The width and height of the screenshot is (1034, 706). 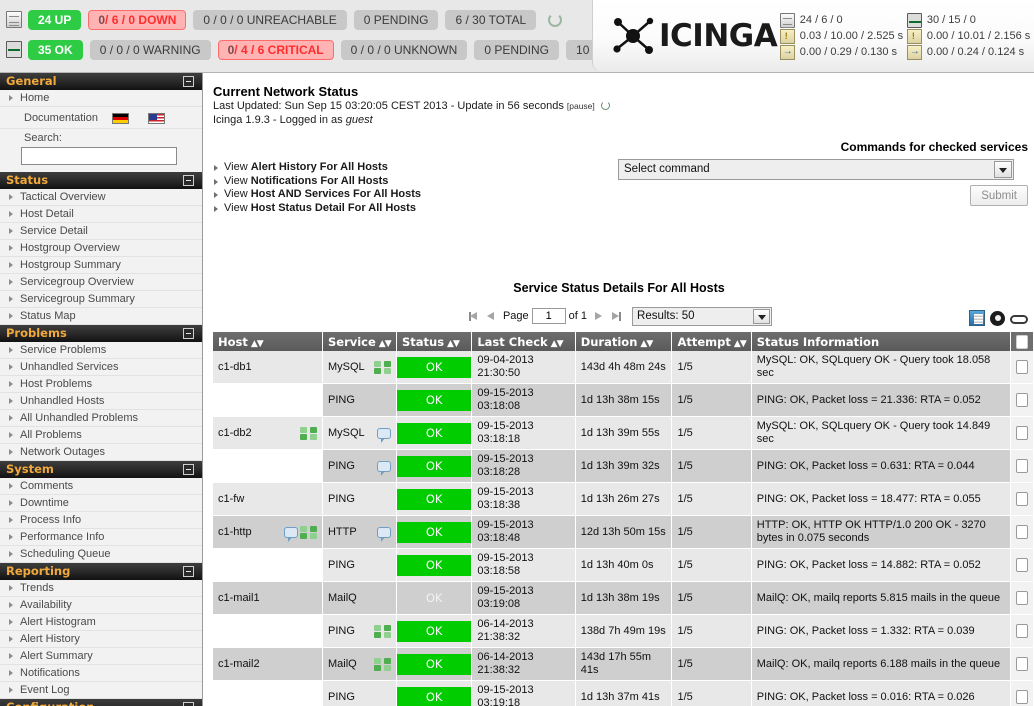 I want to click on cell-host: c1-db1, so click(x=268, y=367).